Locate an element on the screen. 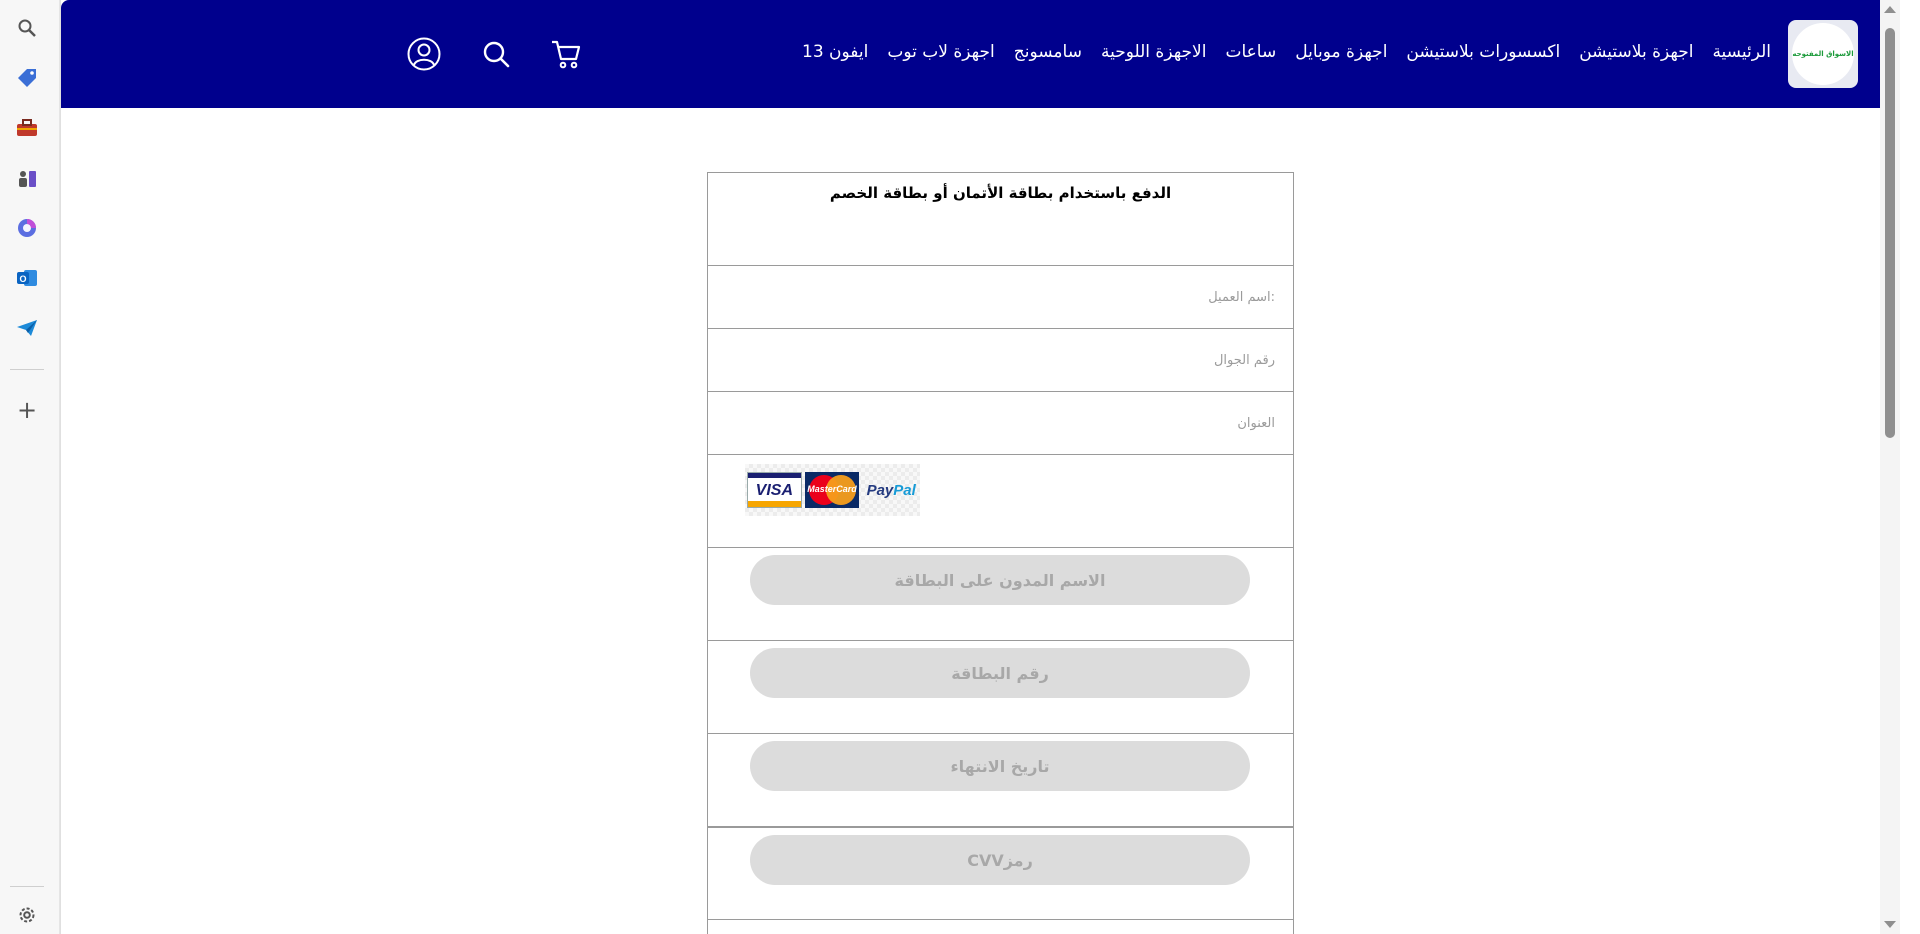 The image size is (1920, 934). svg-text: O is located at coordinates (22, 279).